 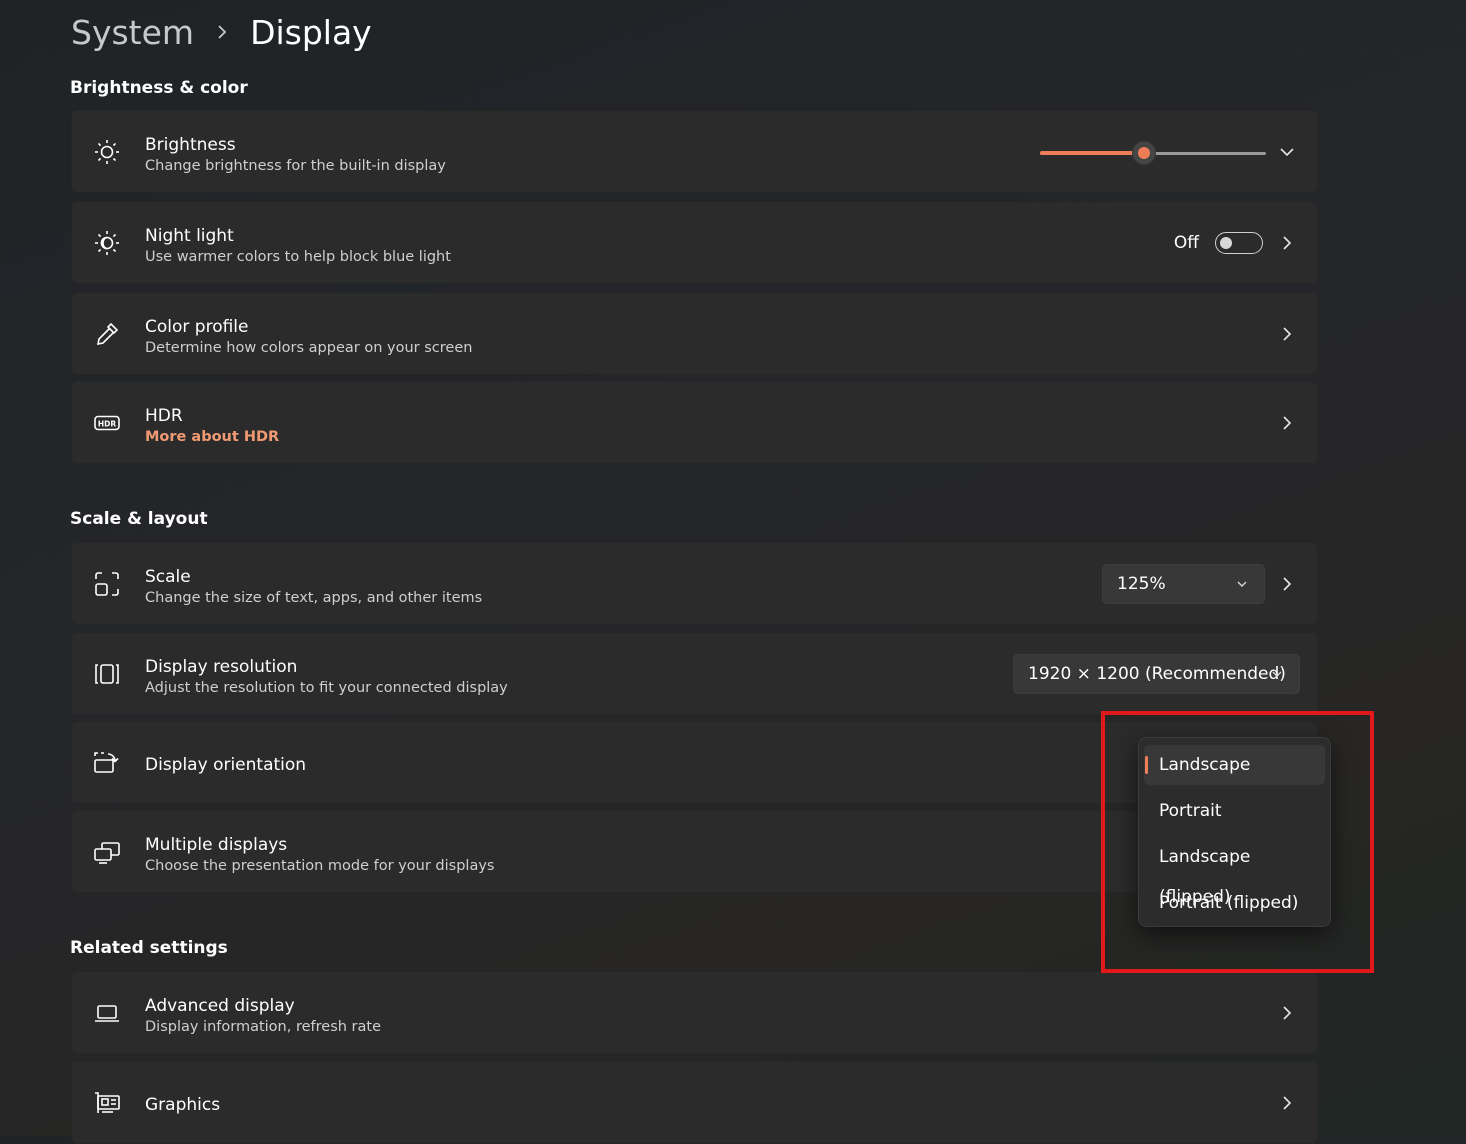 I want to click on eyedropper-icon, so click(x=107, y=334).